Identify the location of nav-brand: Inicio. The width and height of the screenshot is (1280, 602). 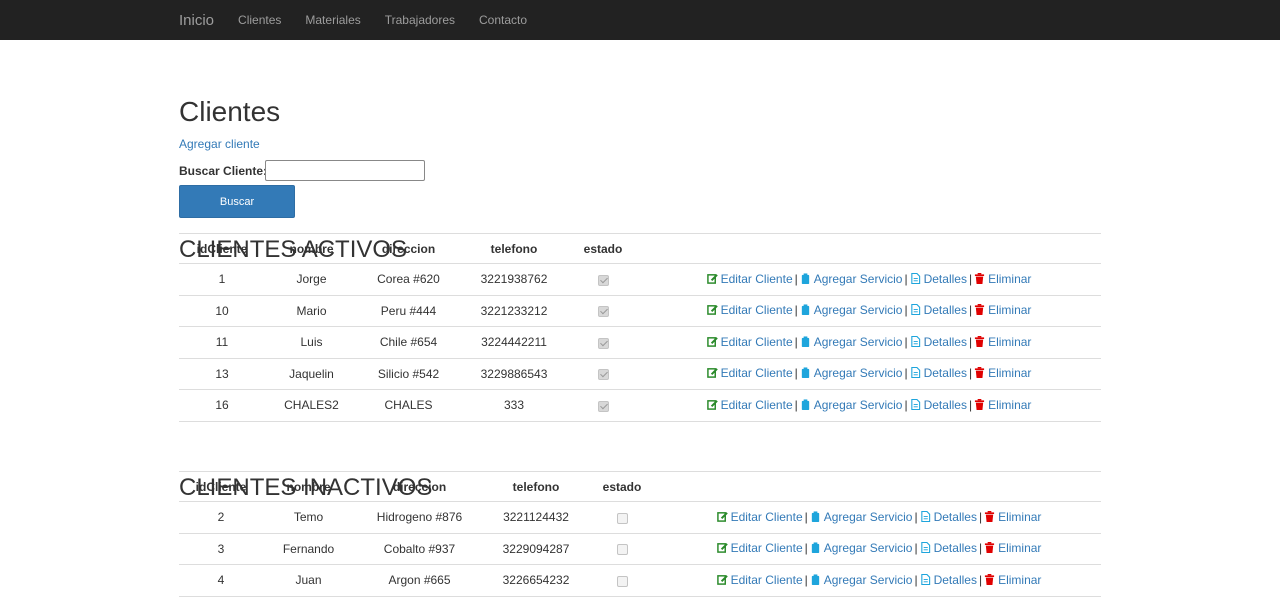
(196, 20).